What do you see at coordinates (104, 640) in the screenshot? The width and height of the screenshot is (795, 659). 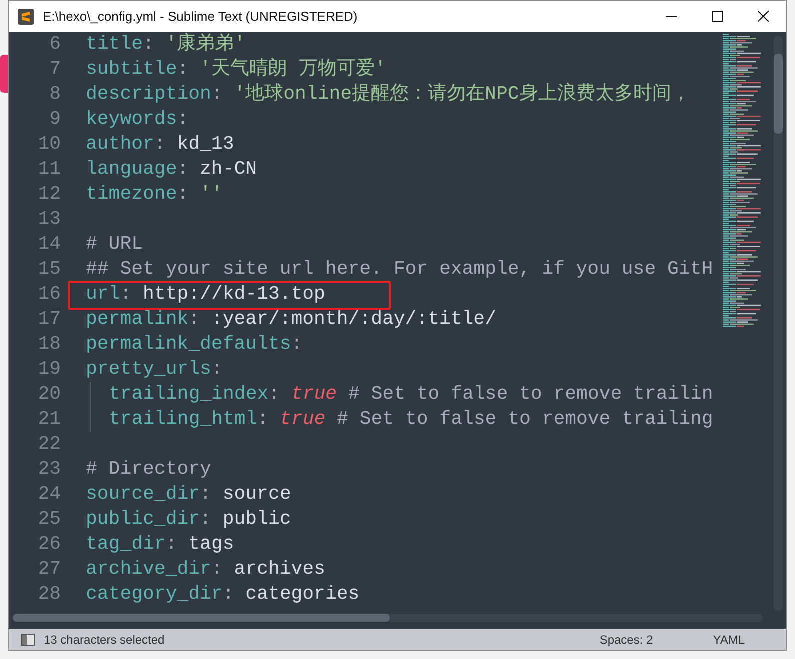 I see `selection-status: 13 characters selected` at bounding box center [104, 640].